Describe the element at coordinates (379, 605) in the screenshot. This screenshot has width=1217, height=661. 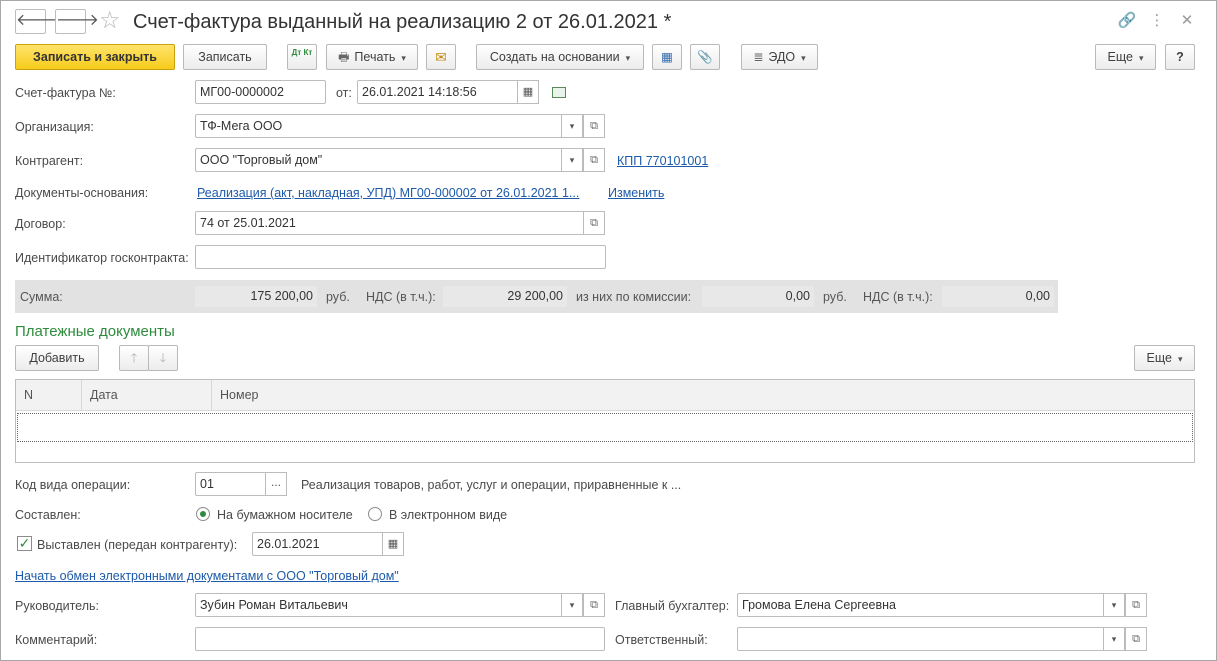
I see `head-input: Зубин Роман Витальевич` at that location.